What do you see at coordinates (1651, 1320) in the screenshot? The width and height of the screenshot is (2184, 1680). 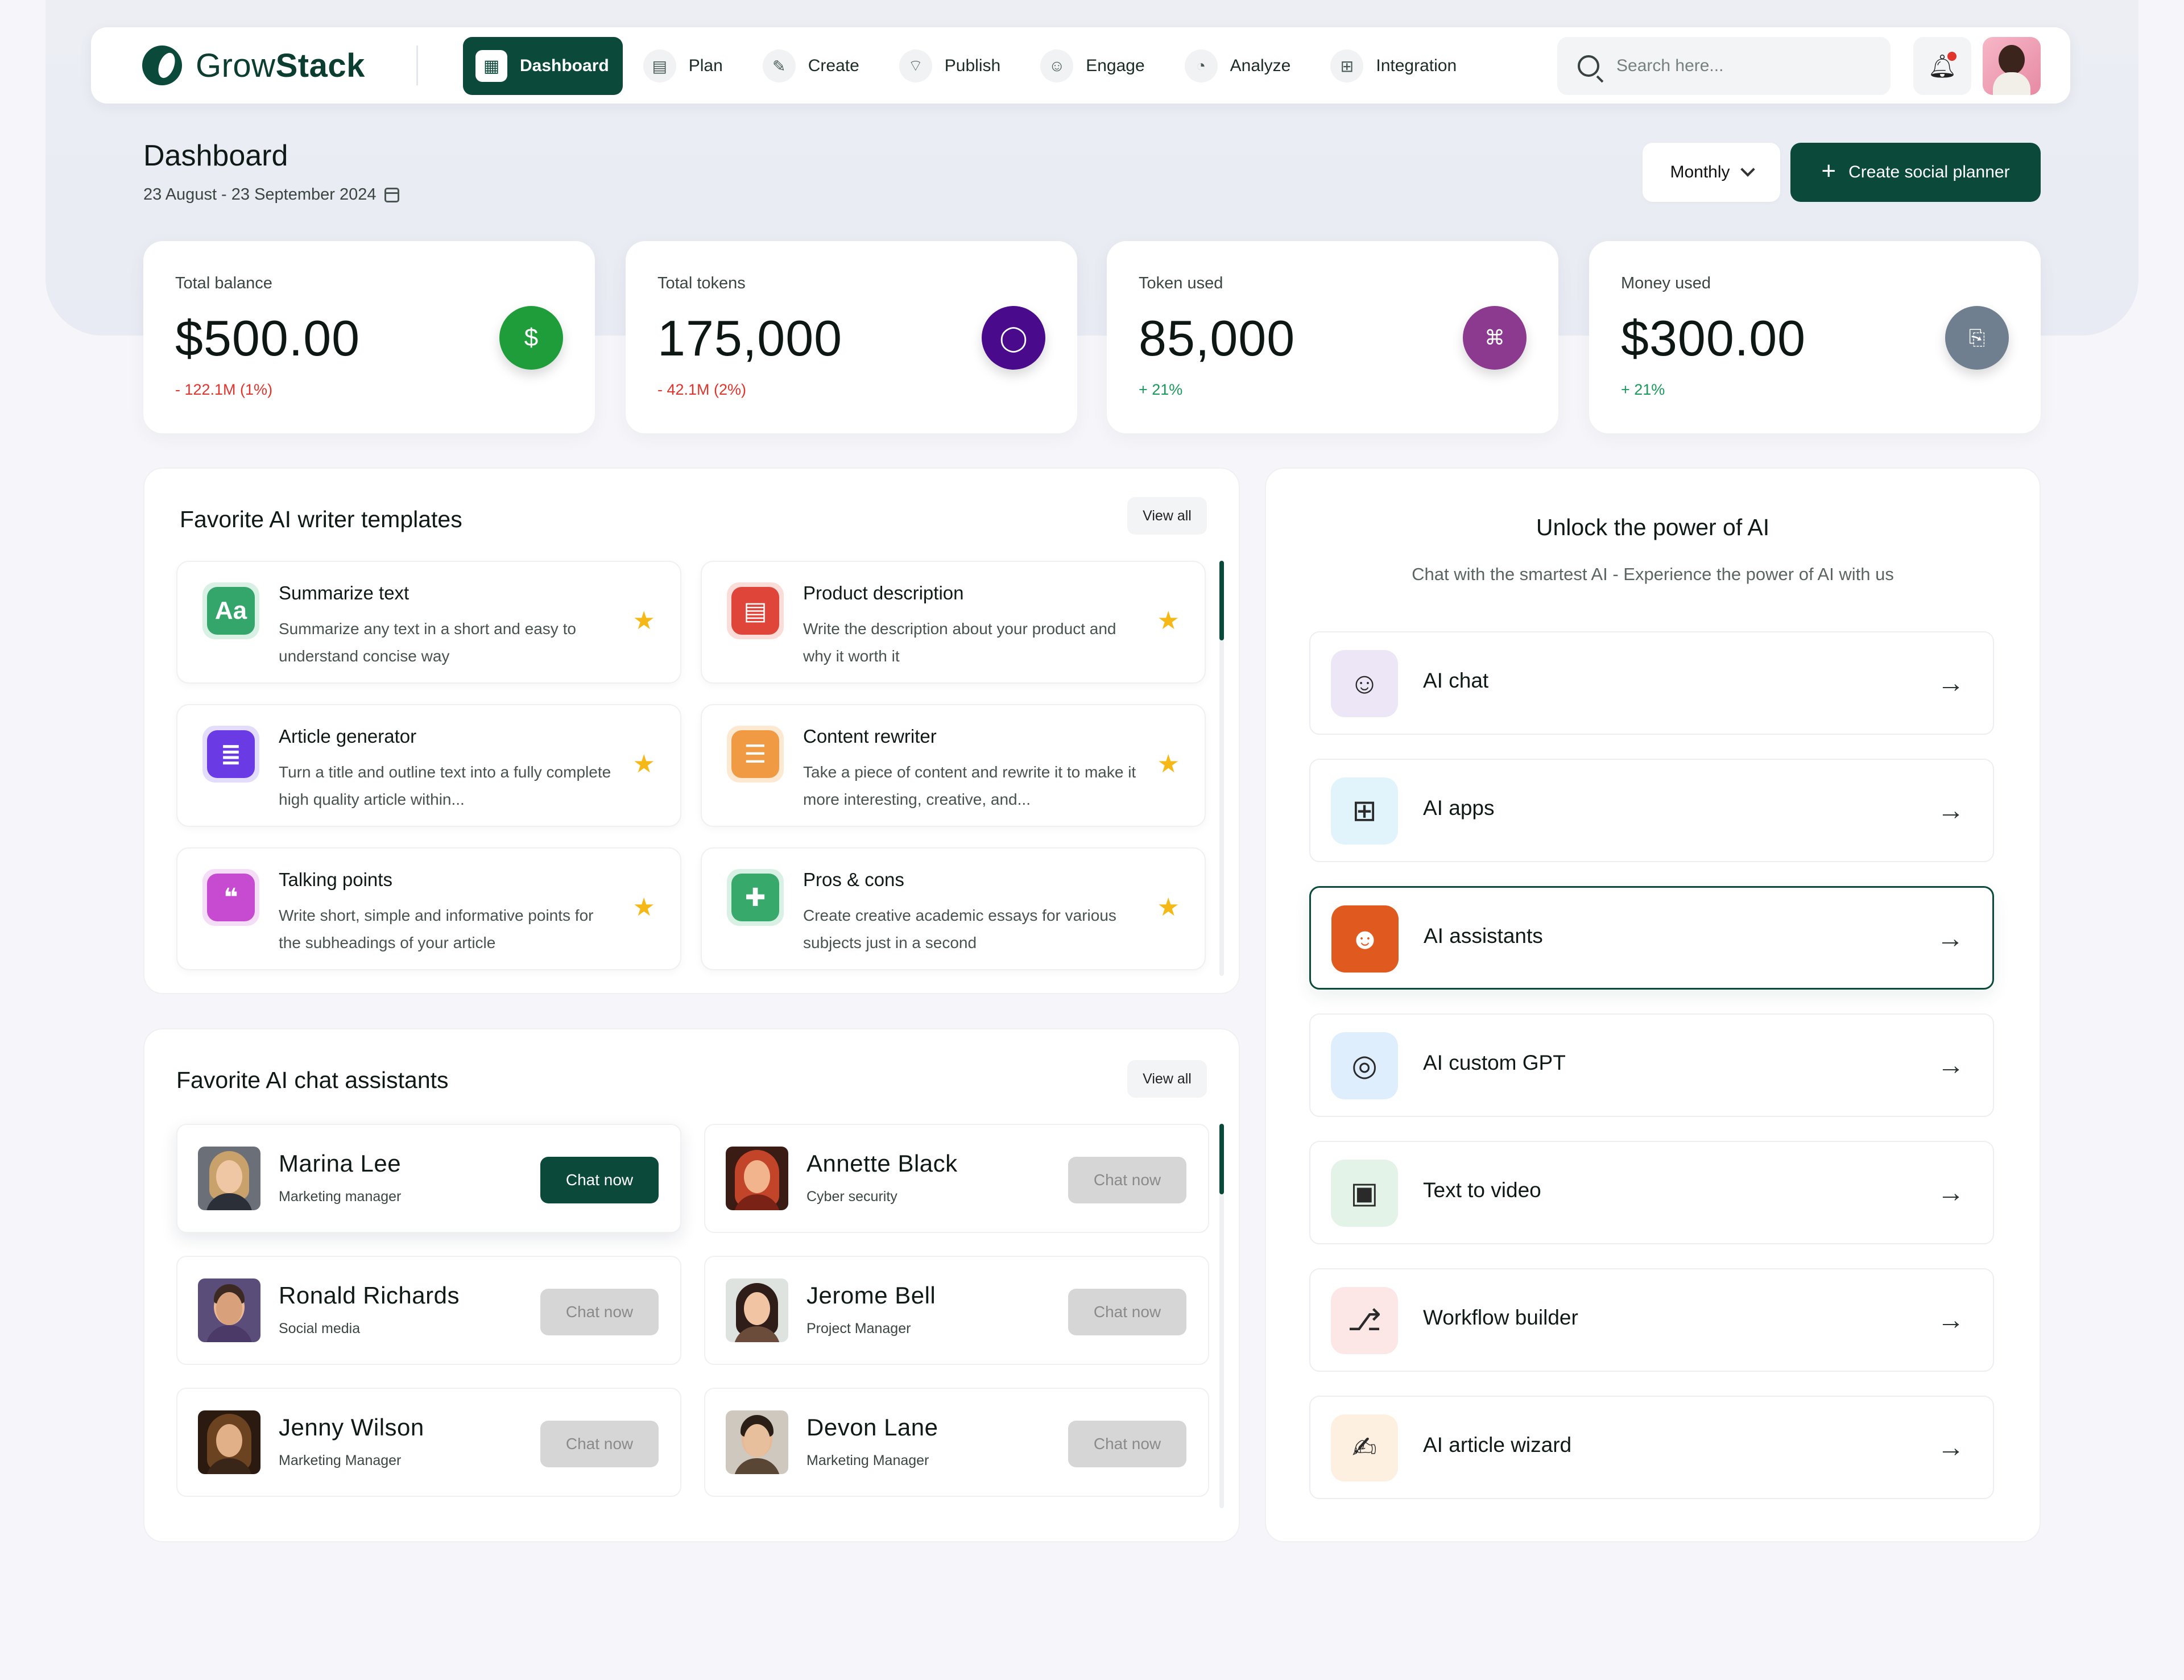 I see `ai-item-workflow-builder: ⎇ Workflow builder →` at bounding box center [1651, 1320].